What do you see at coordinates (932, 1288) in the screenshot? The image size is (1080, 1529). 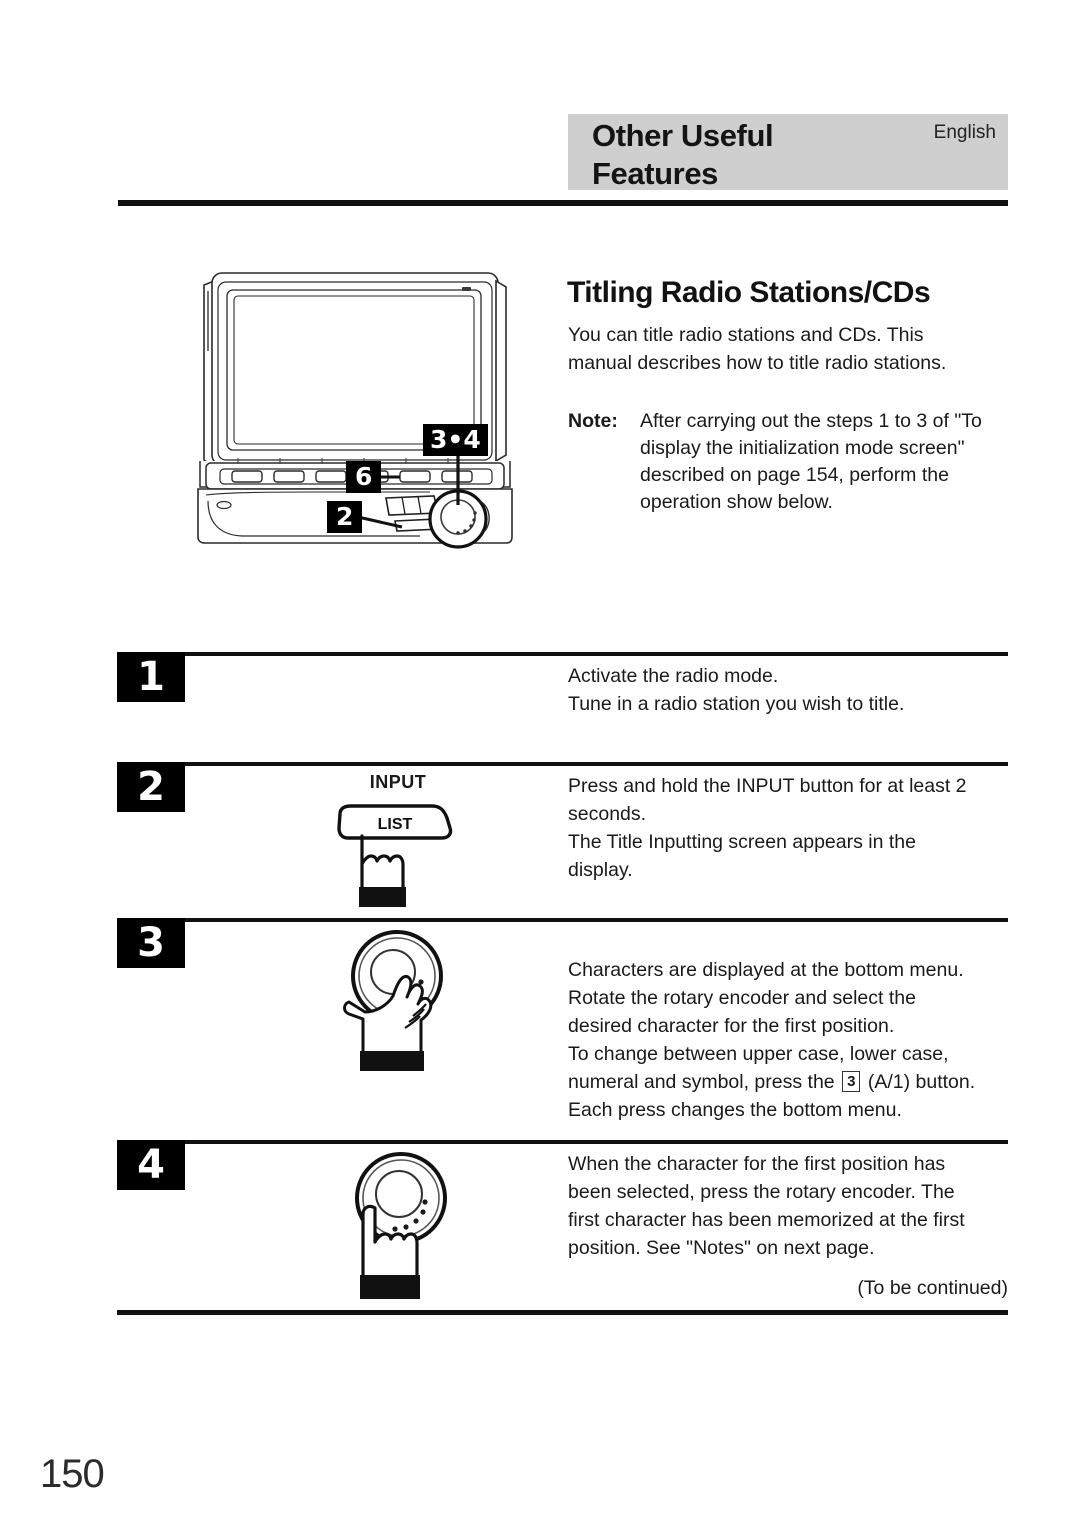 I see `to-be-continued-label: (To be continued)` at bounding box center [932, 1288].